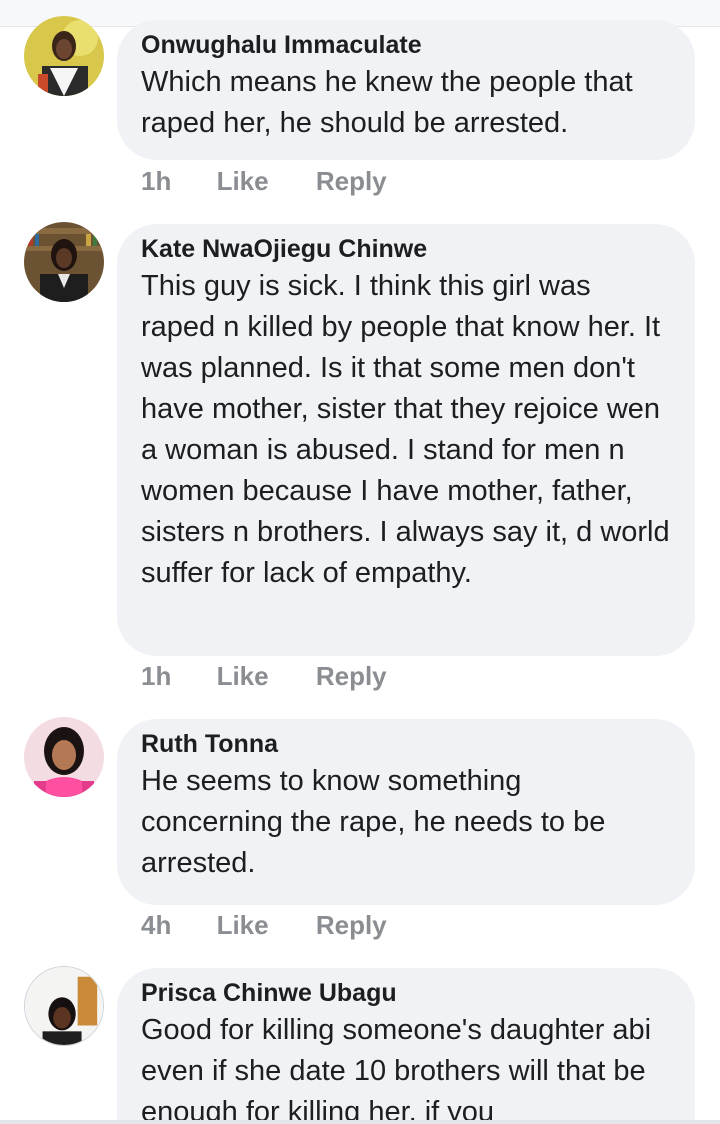 Image resolution: width=720 pixels, height=1124 pixels. I want to click on woman-pink-avatar-icon, so click(64, 757).